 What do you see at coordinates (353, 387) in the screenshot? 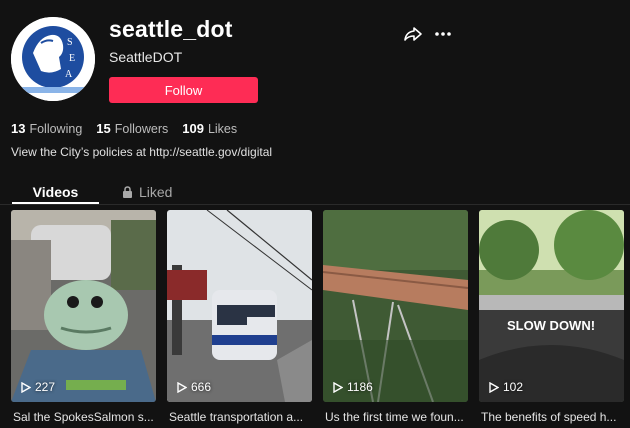
I see `view-count: 1186` at bounding box center [353, 387].